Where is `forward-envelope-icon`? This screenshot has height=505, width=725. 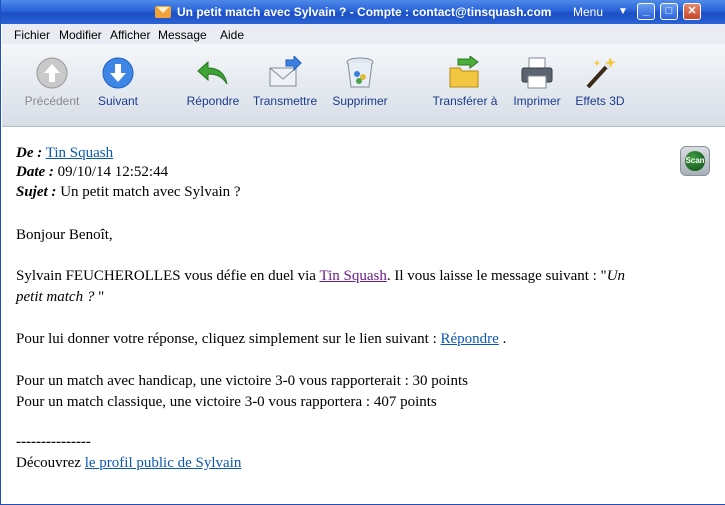 forward-envelope-icon is located at coordinates (285, 72).